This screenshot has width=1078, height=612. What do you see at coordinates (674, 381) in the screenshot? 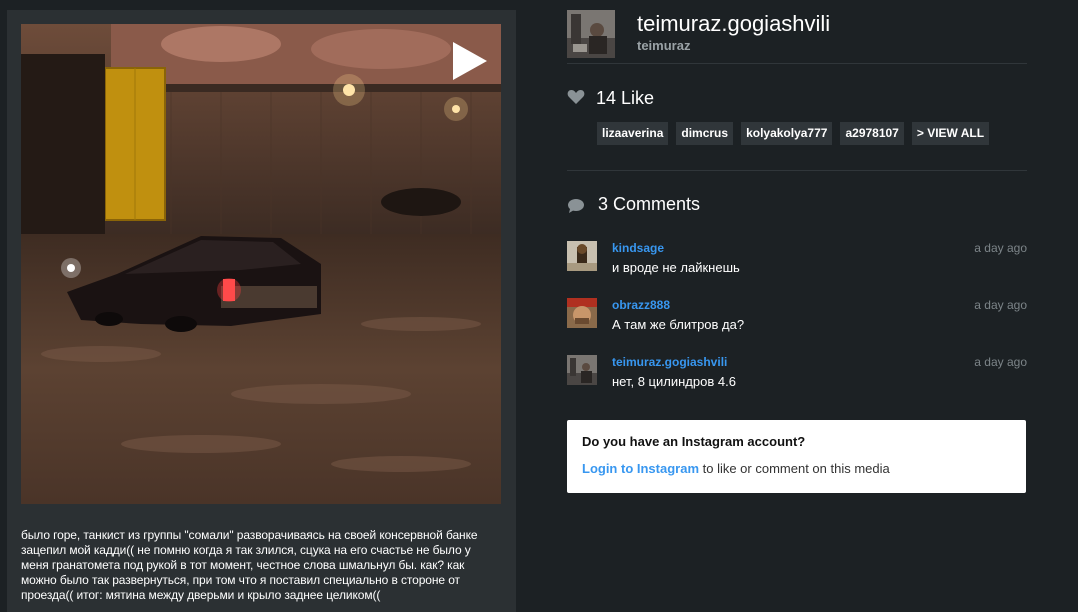
I see `comment-text: нет, 8 цилиндров 4.6` at bounding box center [674, 381].